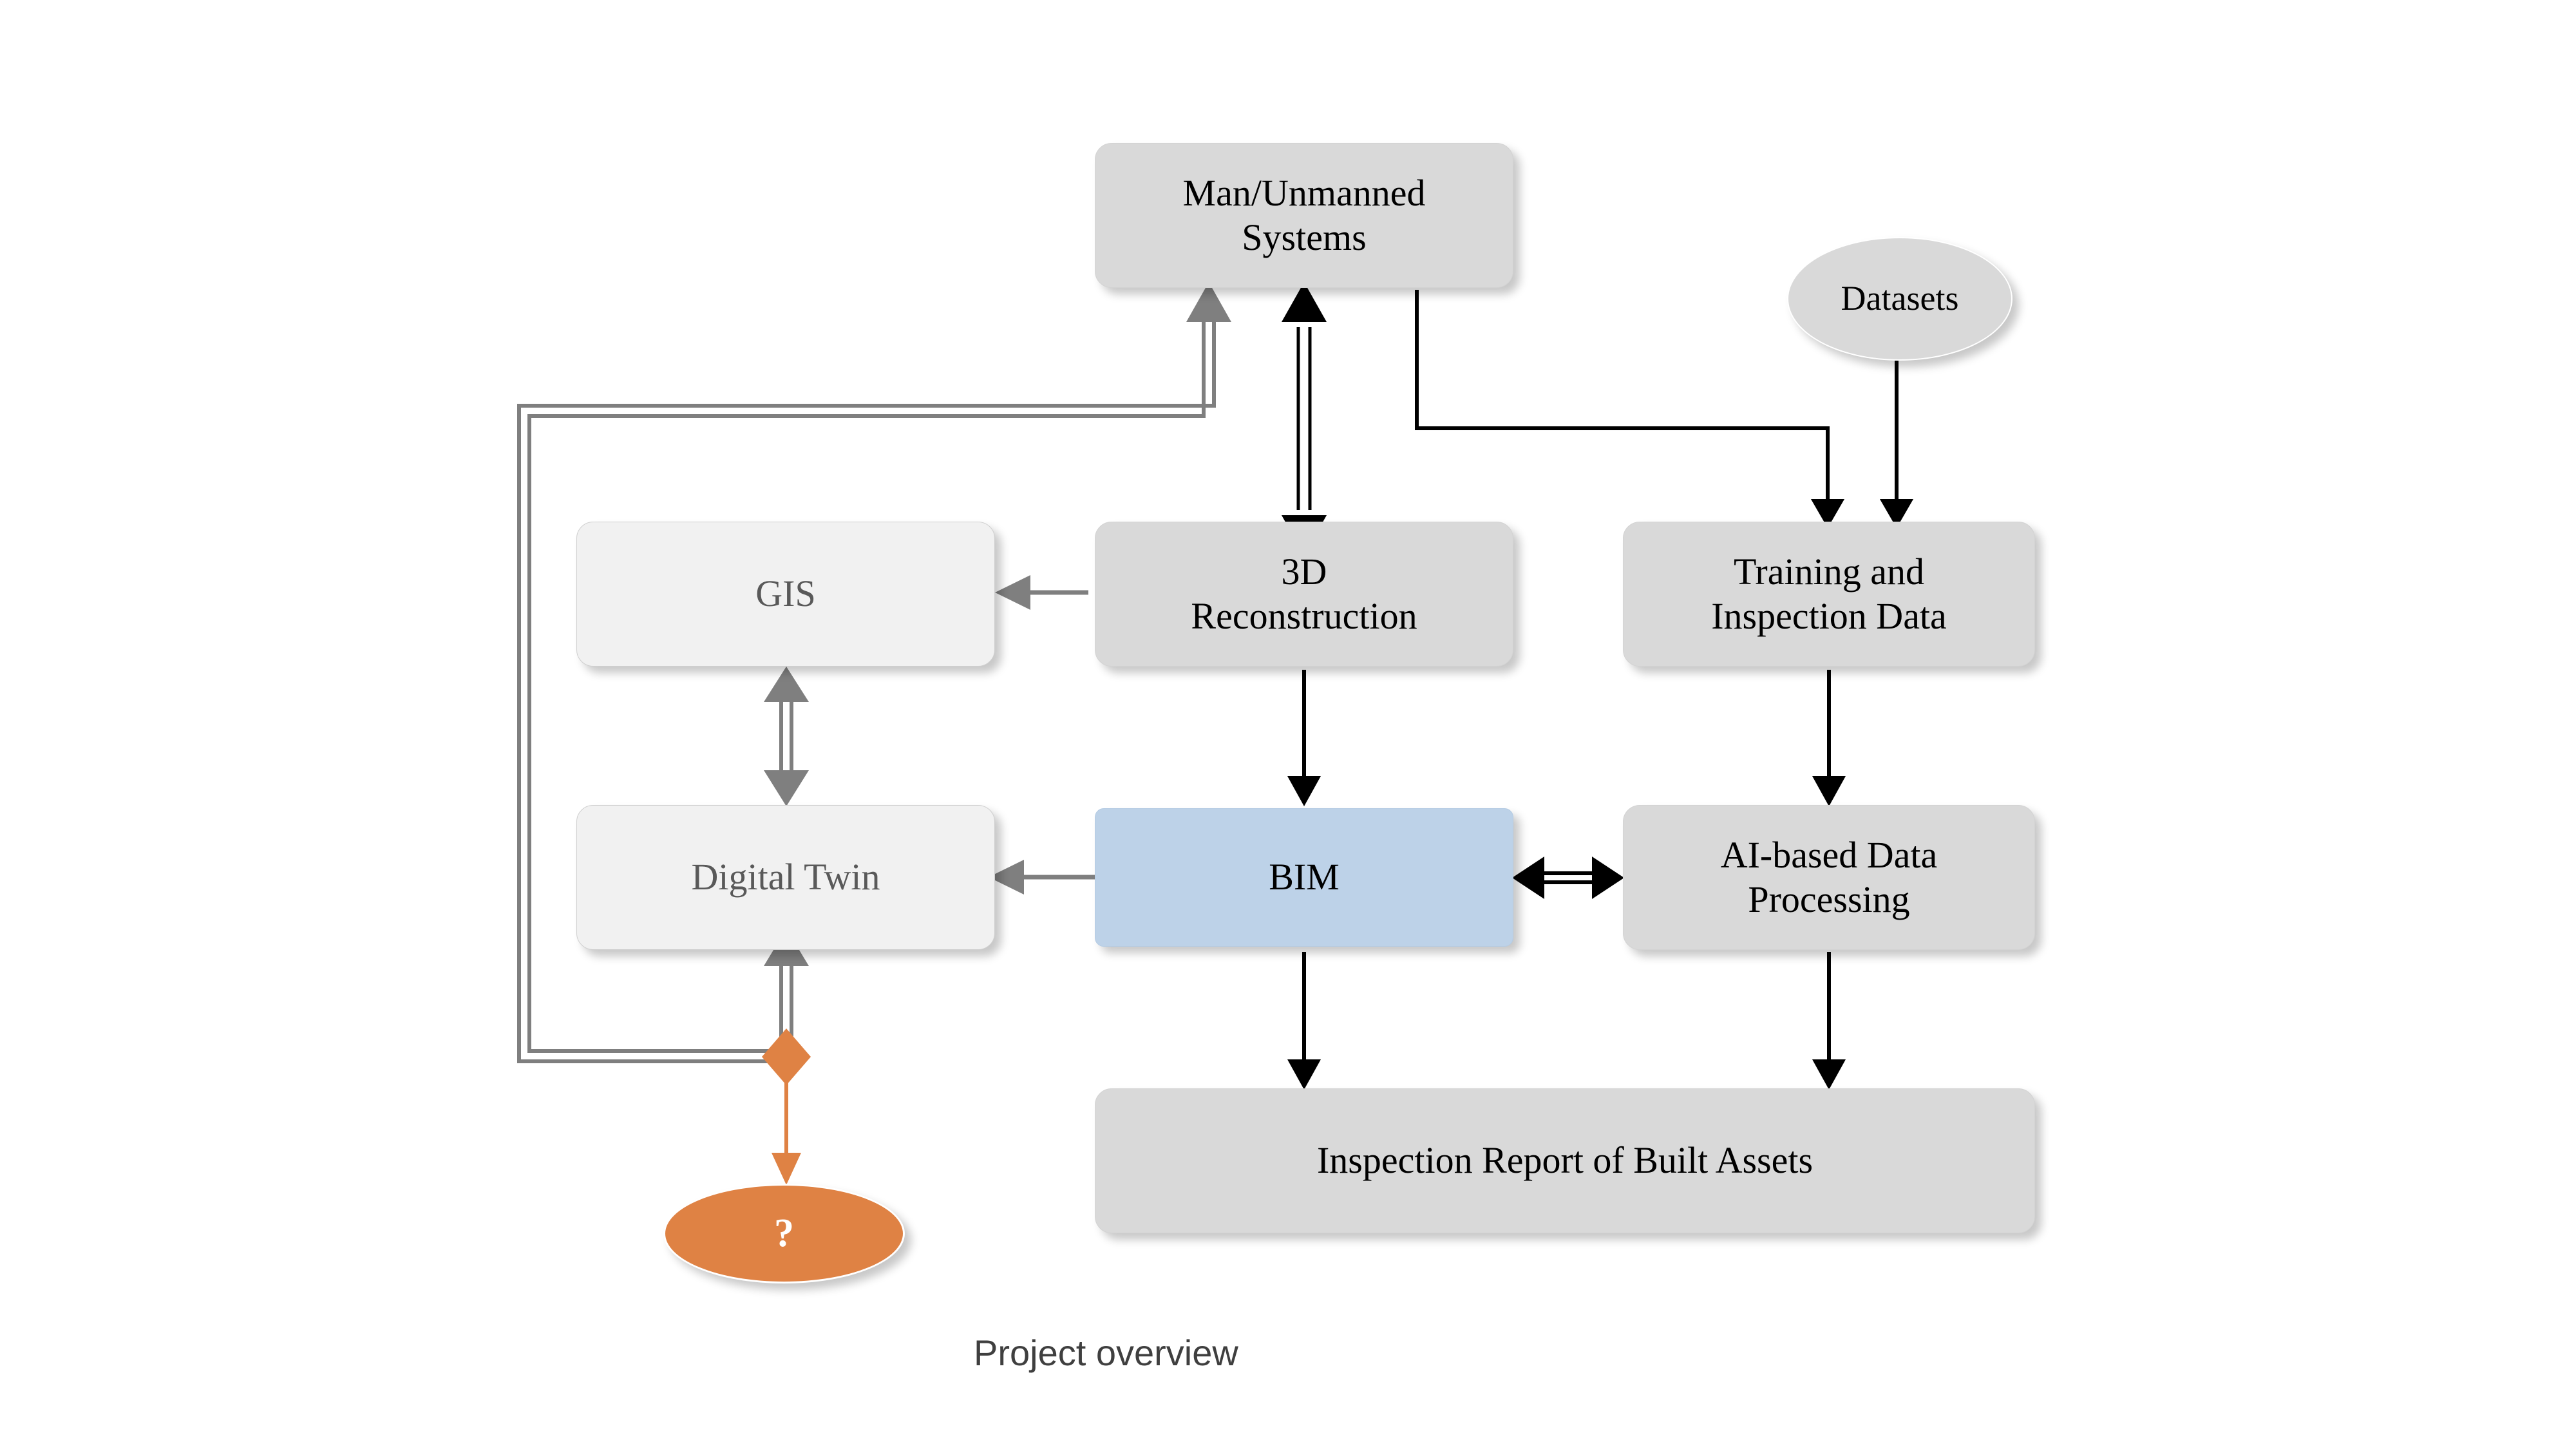  I want to click on node-label-datasets: Datasets, so click(1900, 298).